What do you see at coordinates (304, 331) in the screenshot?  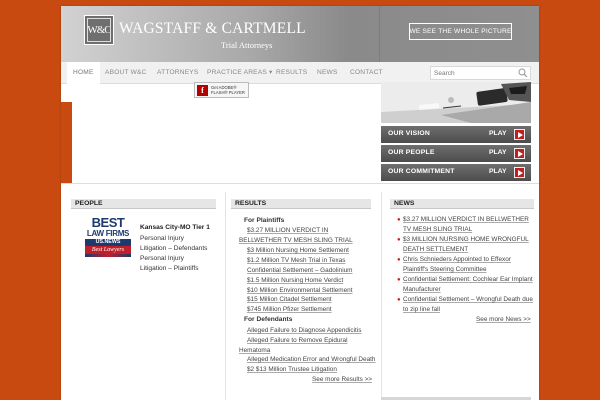 I see `result-link: Alleged Failure to Diagnose Appendicitis` at bounding box center [304, 331].